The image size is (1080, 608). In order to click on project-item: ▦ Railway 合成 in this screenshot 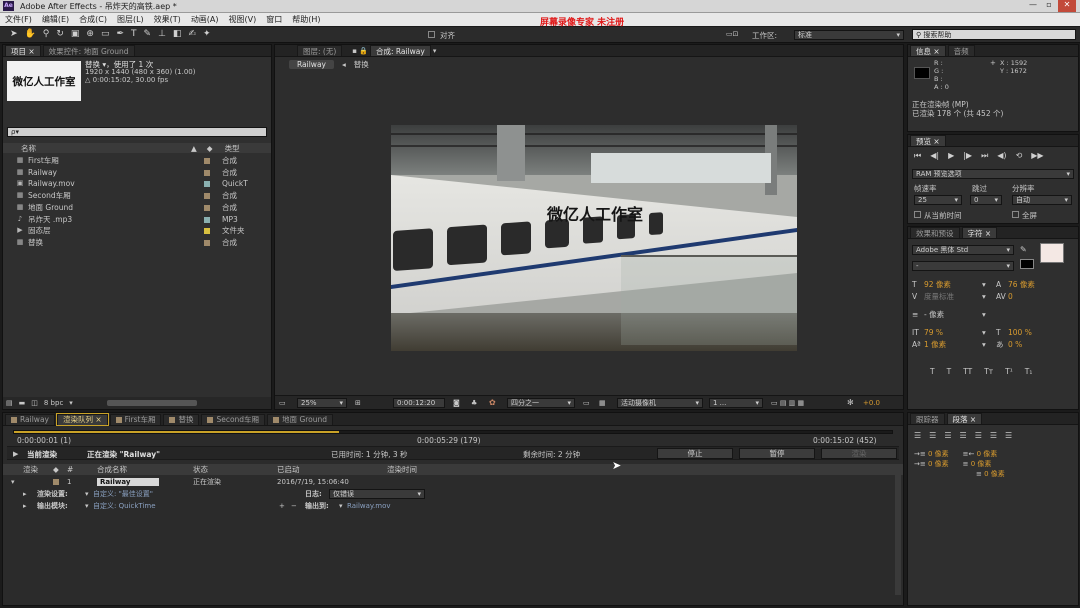, I will do `click(137, 172)`.